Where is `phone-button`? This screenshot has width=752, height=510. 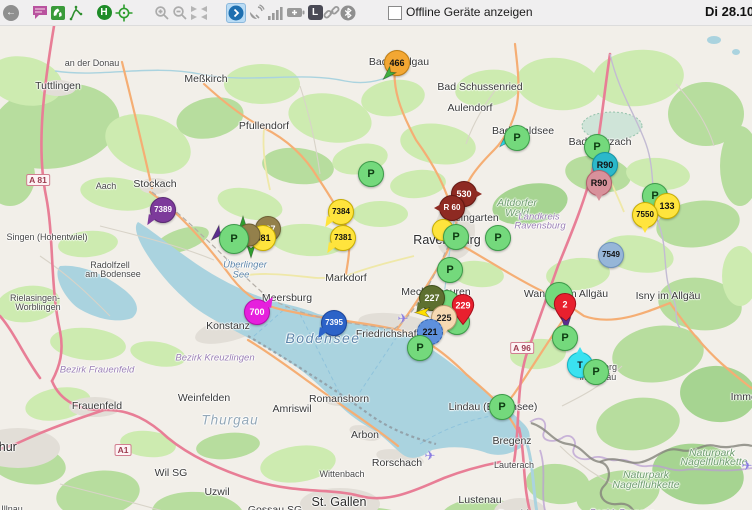
phone-button is located at coordinates (58, 13).